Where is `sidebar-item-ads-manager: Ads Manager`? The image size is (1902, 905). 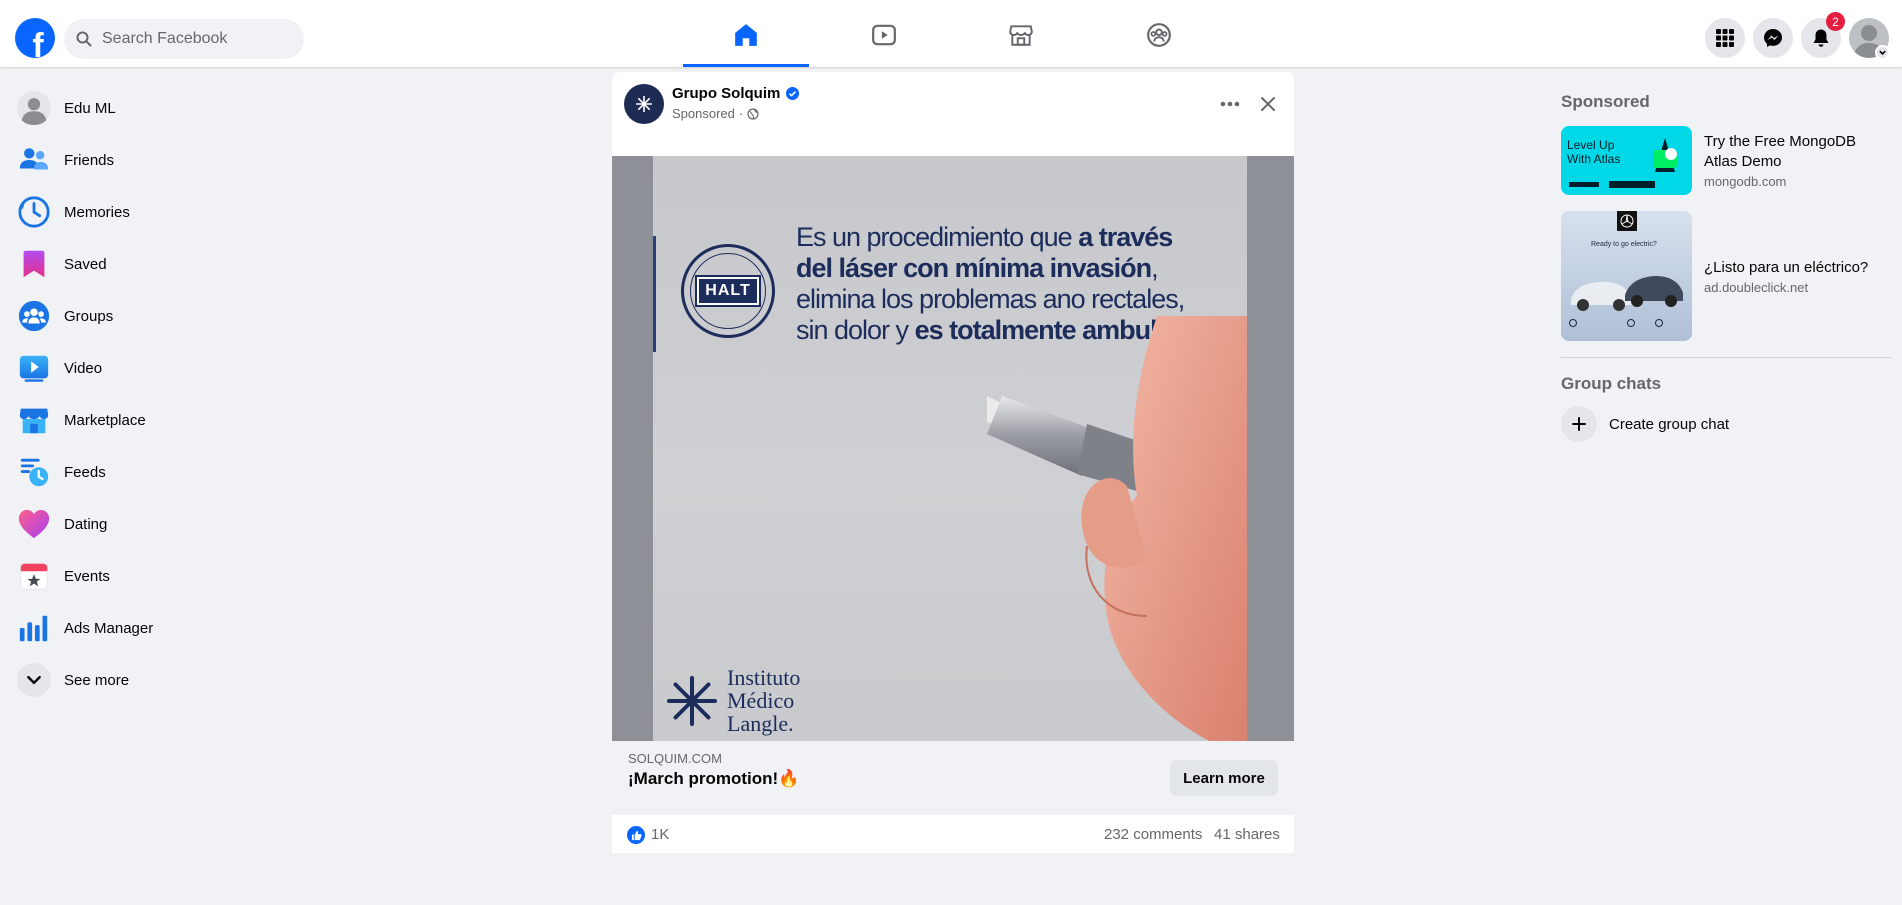
sidebar-item-ads-manager: Ads Manager is located at coordinates (178, 628).